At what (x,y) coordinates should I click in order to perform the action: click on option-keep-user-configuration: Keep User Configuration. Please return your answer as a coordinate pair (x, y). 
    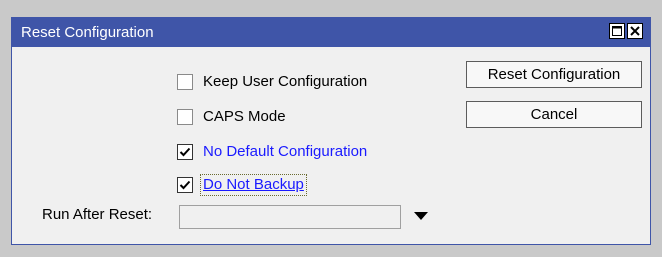
    Looking at the image, I should click on (272, 82).